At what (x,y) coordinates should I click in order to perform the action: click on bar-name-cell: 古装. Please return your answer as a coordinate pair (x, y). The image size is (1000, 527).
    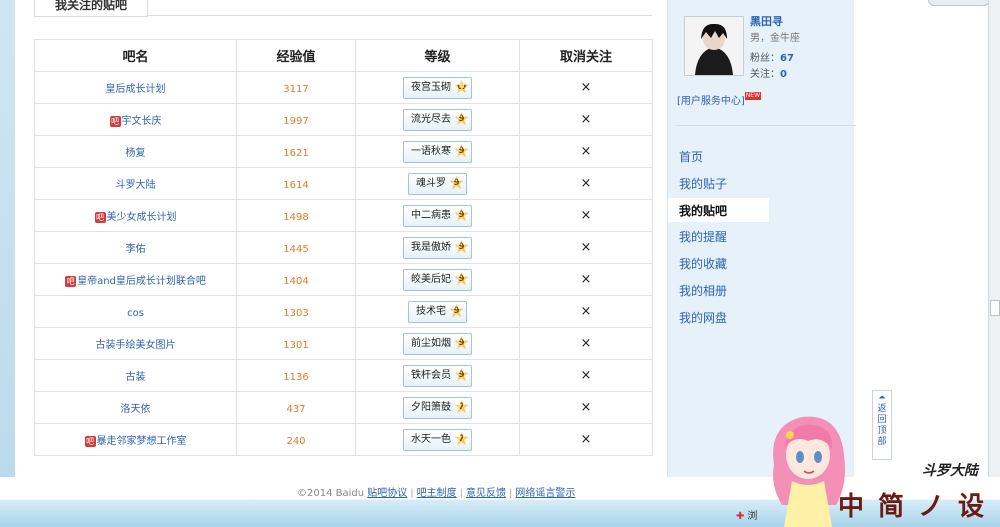
    Looking at the image, I should click on (135, 375).